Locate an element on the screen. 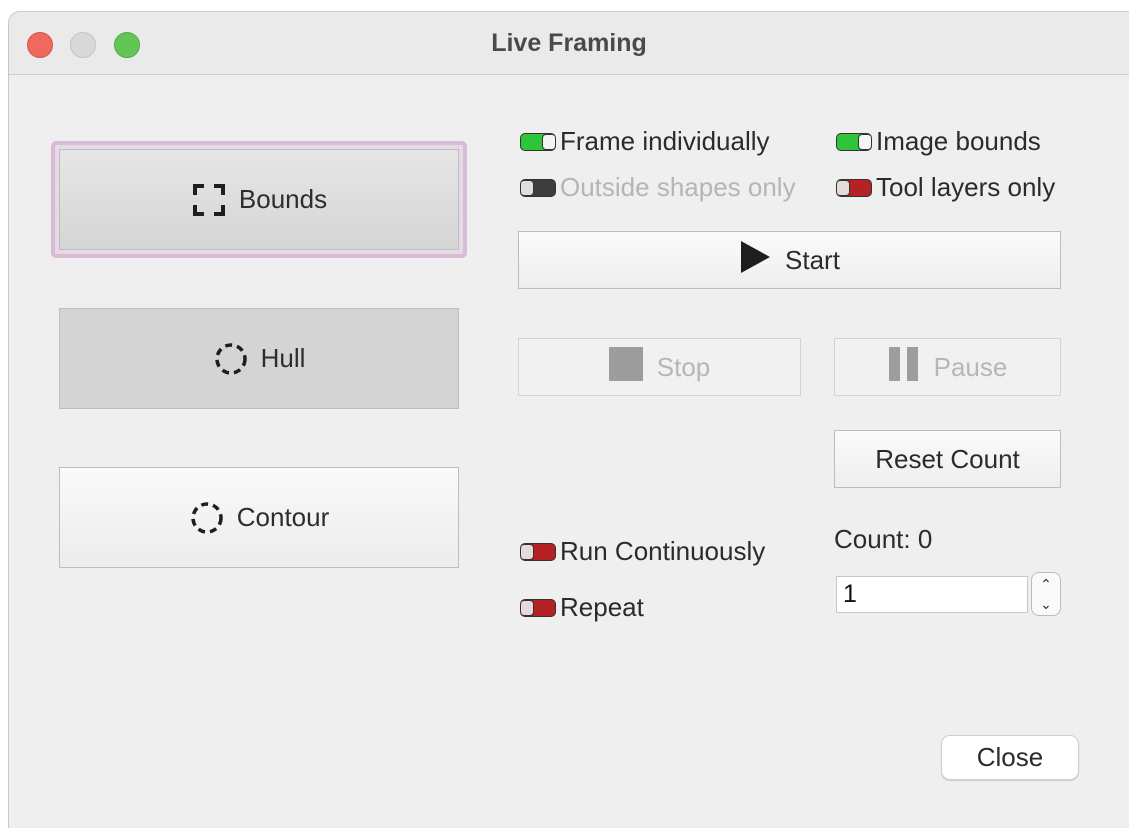  reset-count-label: Reset Count is located at coordinates (947, 458).